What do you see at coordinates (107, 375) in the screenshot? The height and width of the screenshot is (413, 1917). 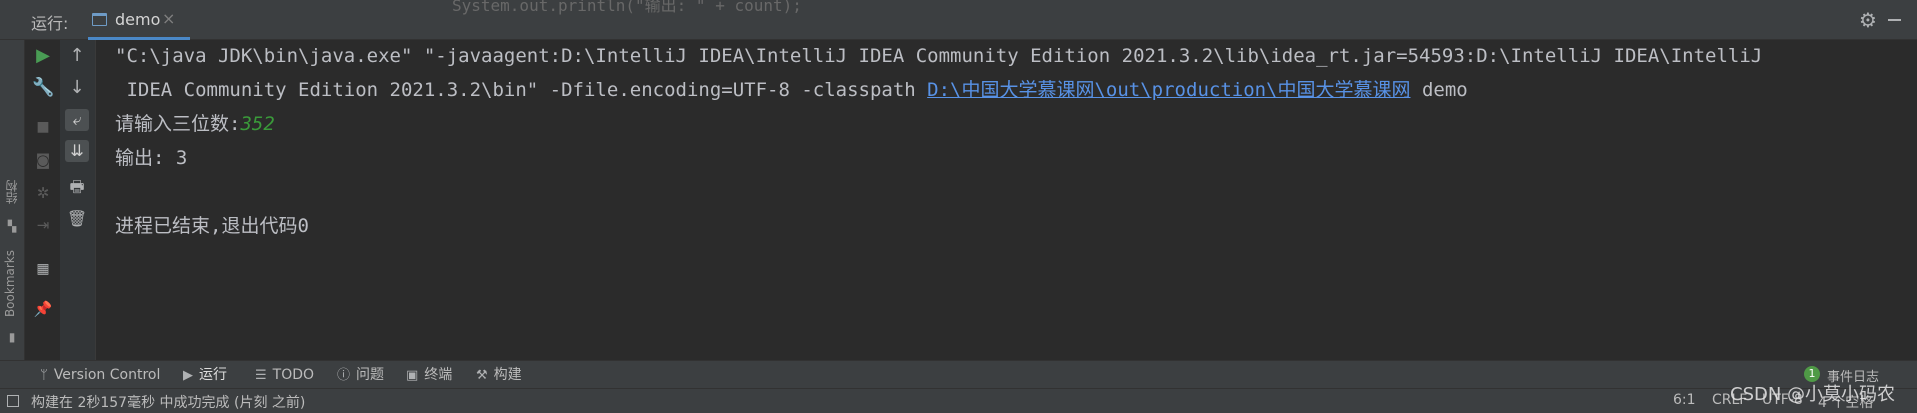 I see `tab-version-control-label: Version Control` at bounding box center [107, 375].